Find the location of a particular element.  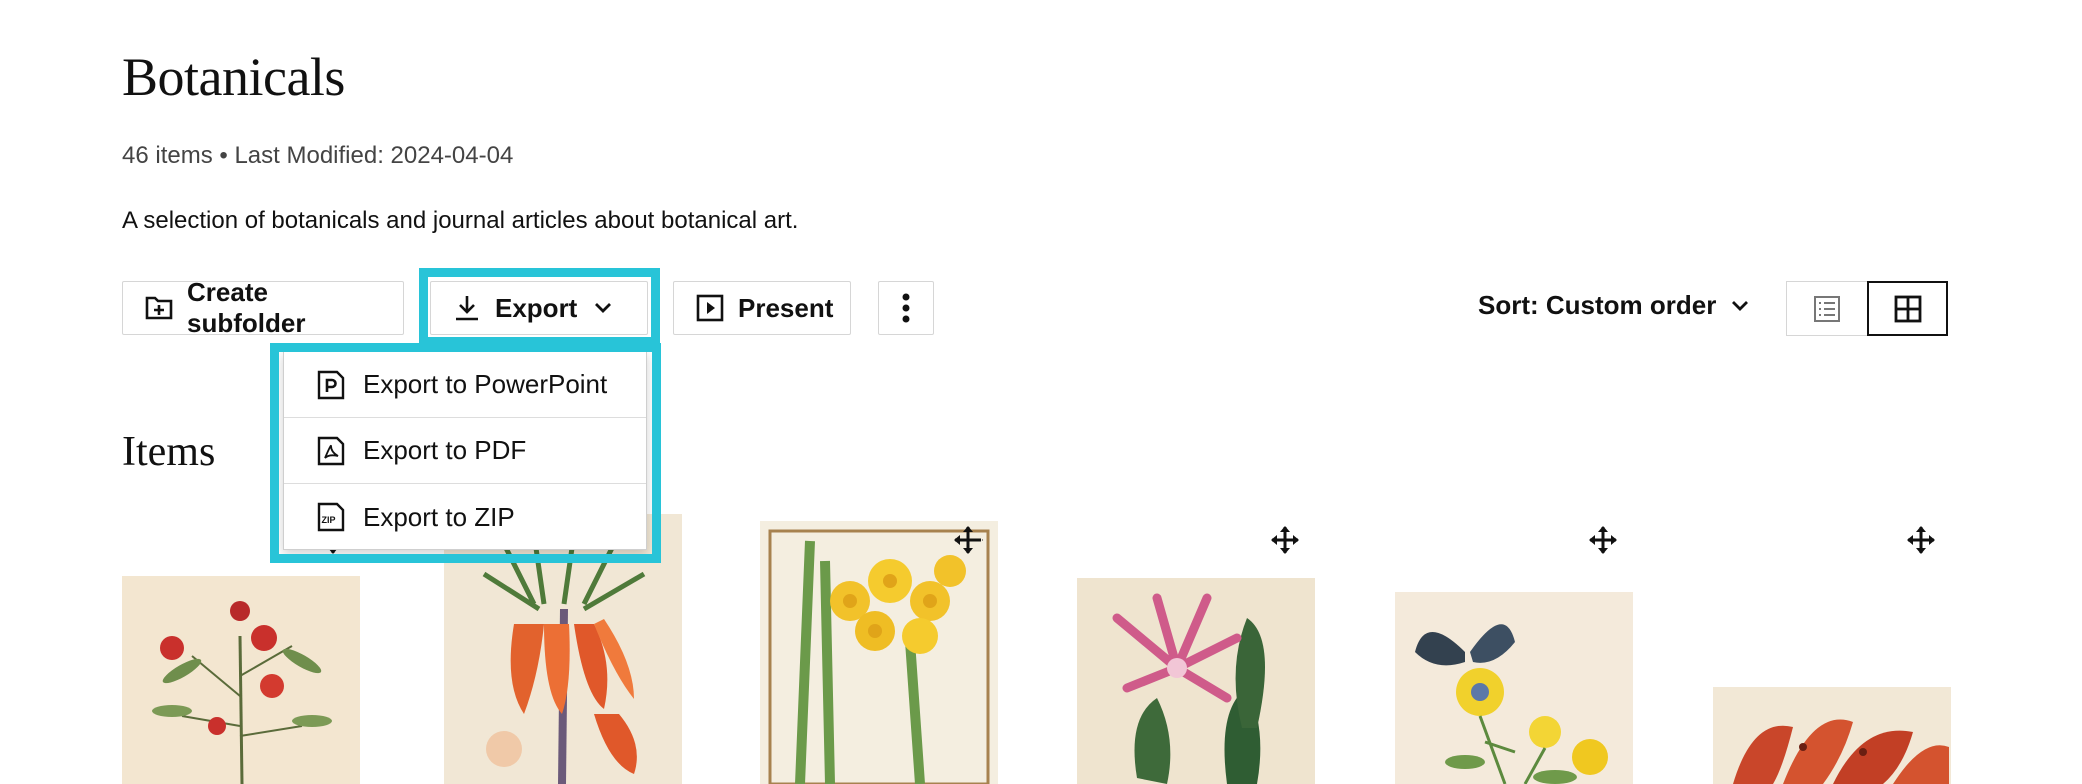

export-button: Export is located at coordinates (539, 308).